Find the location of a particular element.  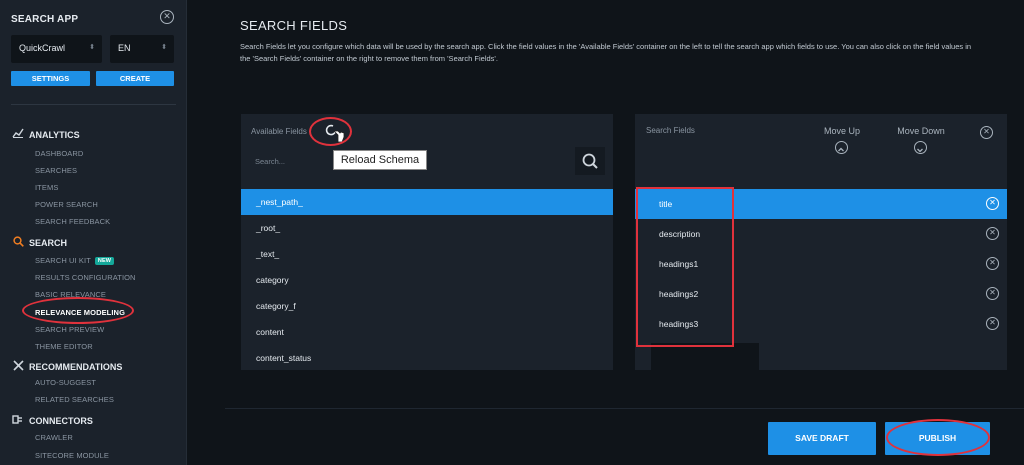

settings-button: SETTINGS is located at coordinates (50, 78).